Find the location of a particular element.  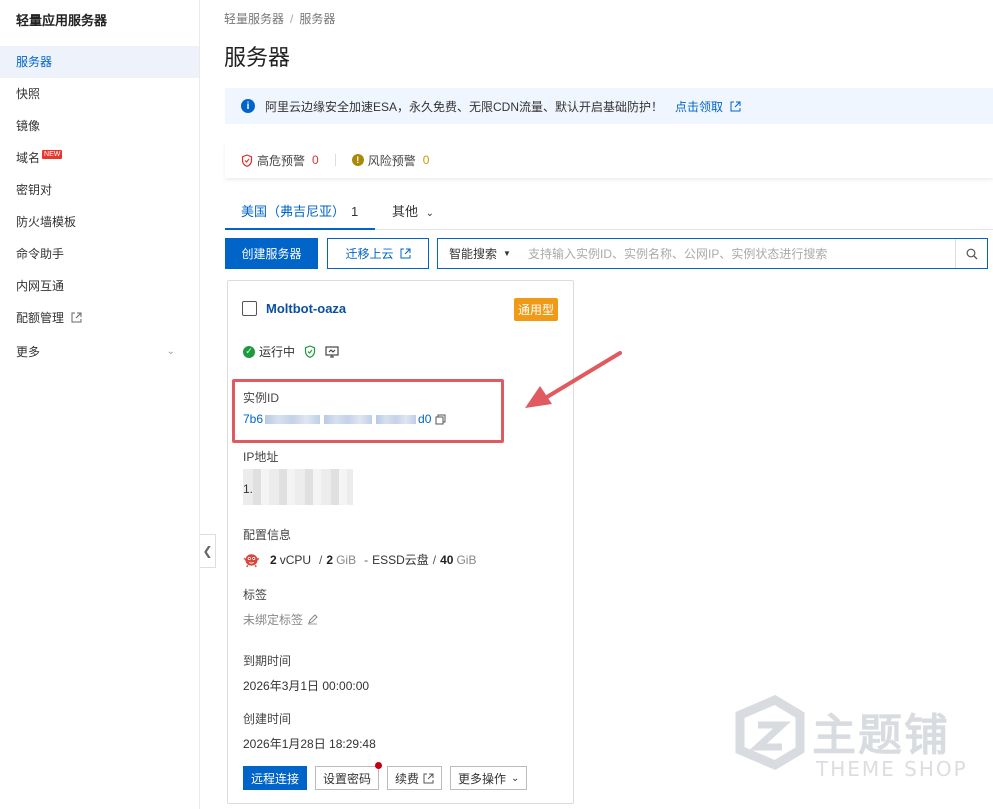

card-header: Moltbot-oaza is located at coordinates (294, 308).